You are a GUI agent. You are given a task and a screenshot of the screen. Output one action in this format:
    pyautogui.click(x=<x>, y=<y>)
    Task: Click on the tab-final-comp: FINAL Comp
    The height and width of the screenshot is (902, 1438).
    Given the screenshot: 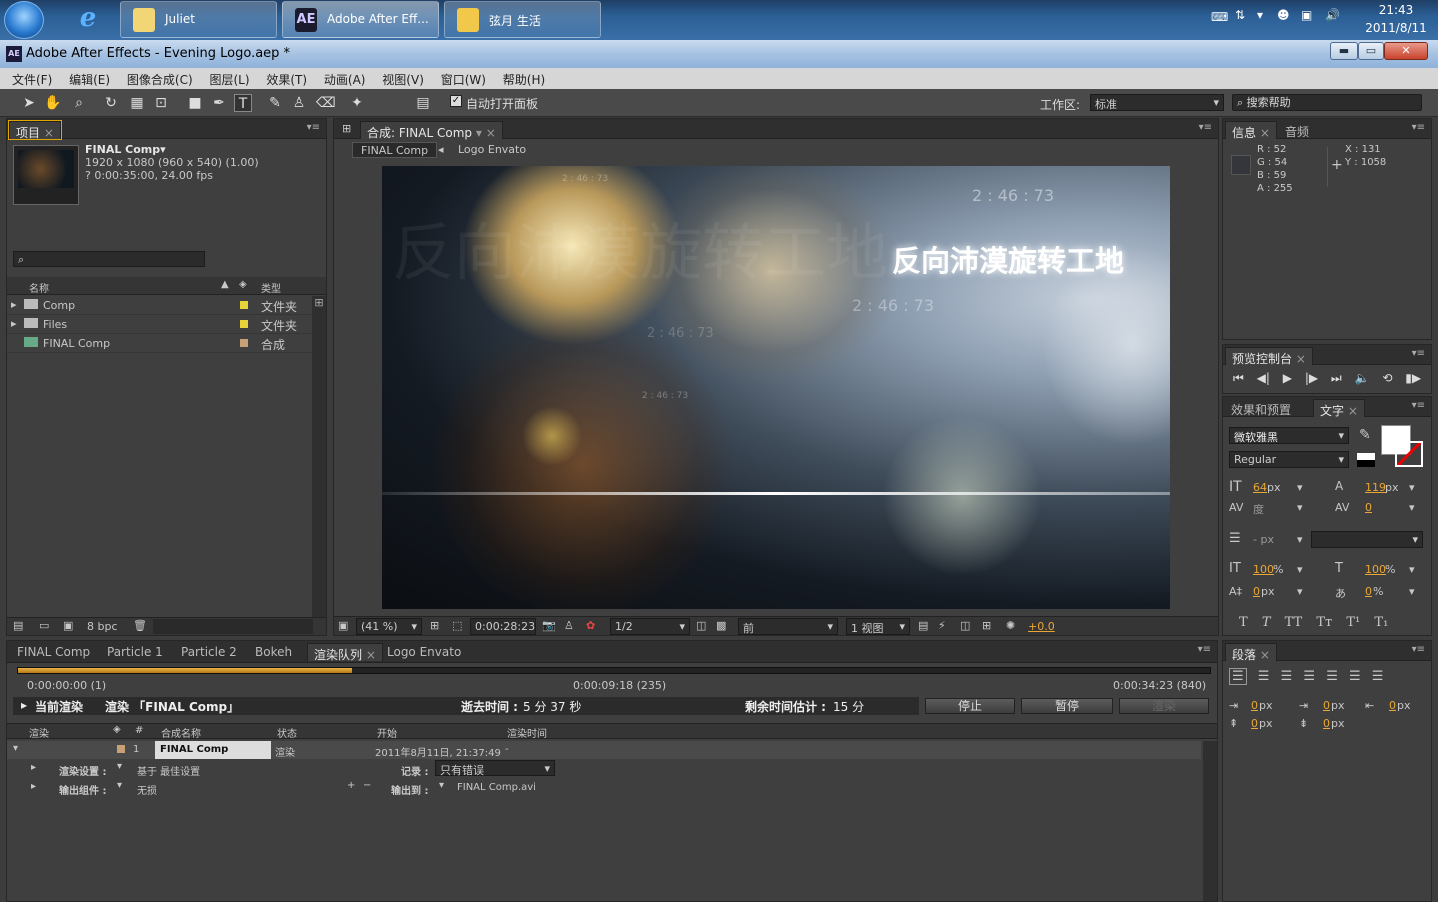 What is the action you would take?
    pyautogui.click(x=53, y=652)
    